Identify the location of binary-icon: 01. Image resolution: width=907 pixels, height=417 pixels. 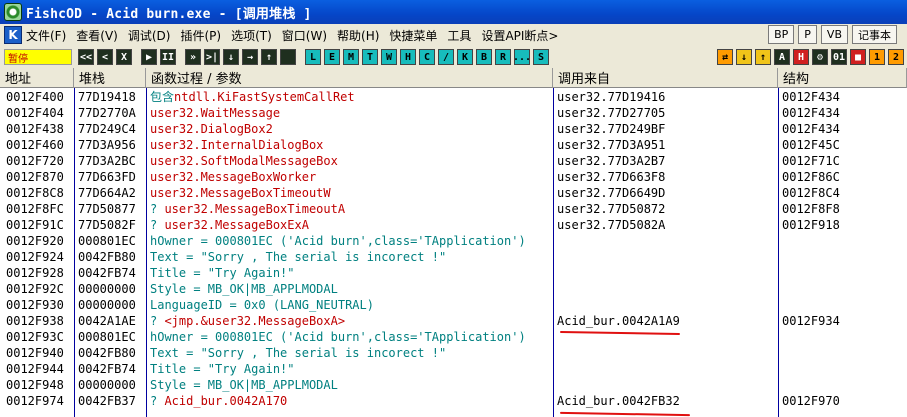
(839, 57).